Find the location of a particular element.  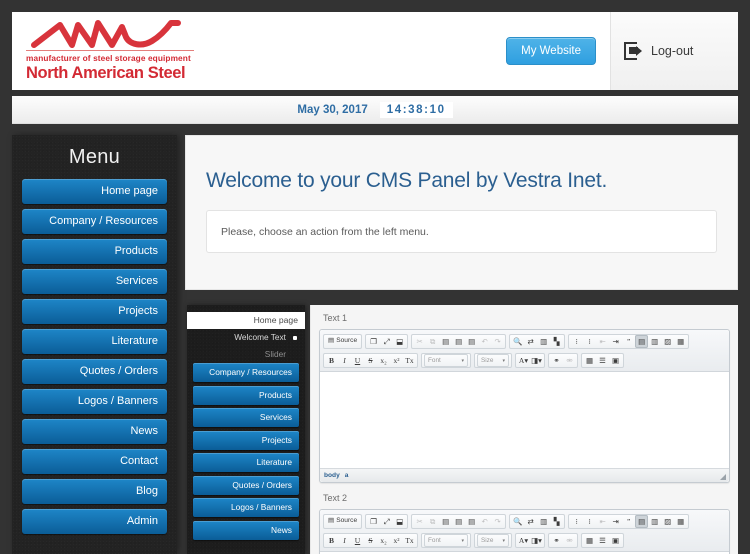

submenu-item-products: Products is located at coordinates (246, 395).